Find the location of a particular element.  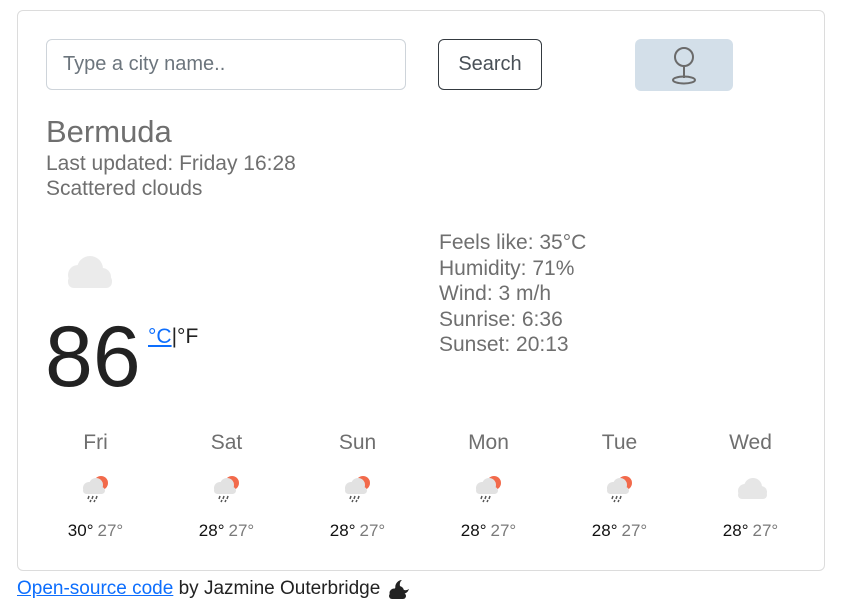

celsius-link: °C is located at coordinates (160, 336).